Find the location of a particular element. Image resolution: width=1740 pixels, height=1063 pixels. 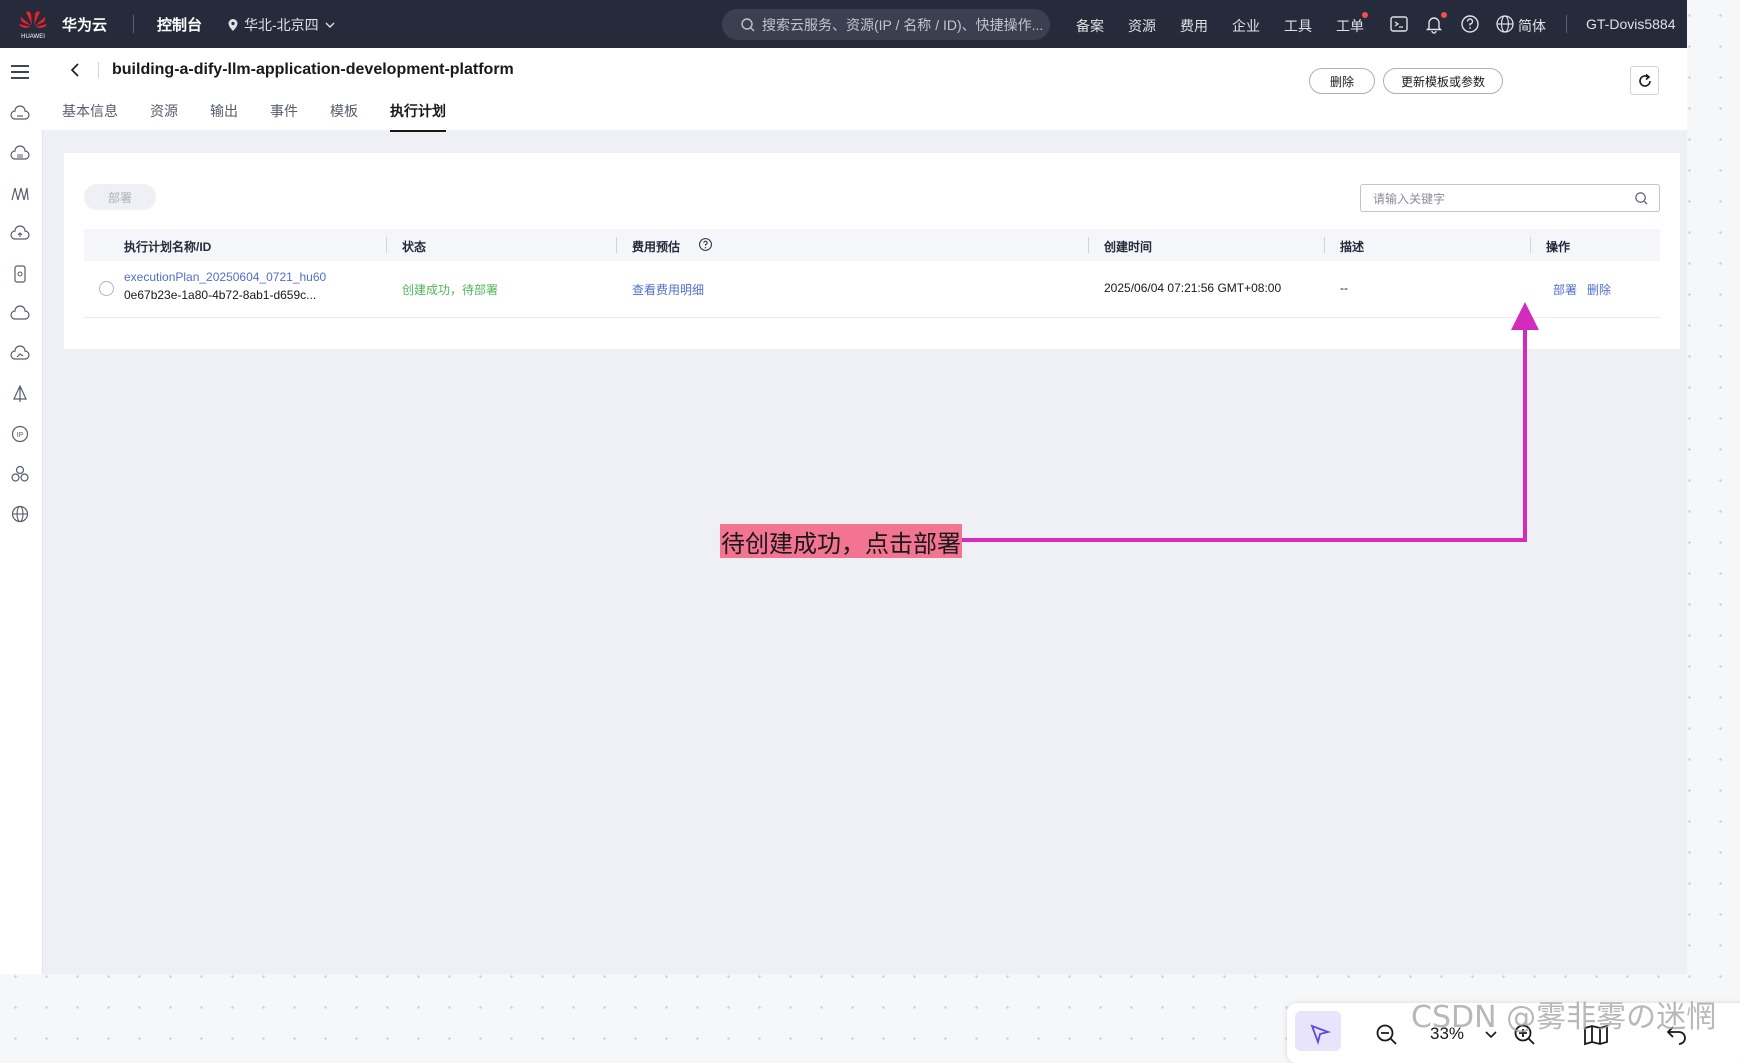

arrow-line is located at coordinates (1242, 434).